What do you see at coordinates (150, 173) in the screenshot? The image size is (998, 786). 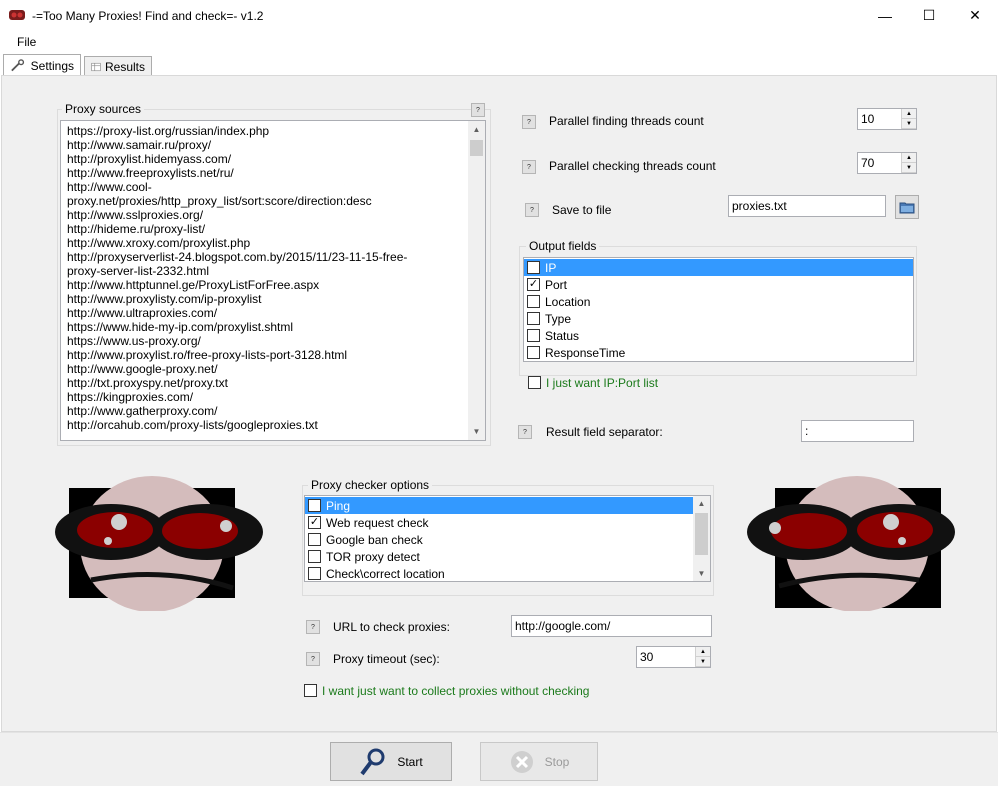 I see `proxy-source-line: http://www.freeproxylists.net/ru/` at bounding box center [150, 173].